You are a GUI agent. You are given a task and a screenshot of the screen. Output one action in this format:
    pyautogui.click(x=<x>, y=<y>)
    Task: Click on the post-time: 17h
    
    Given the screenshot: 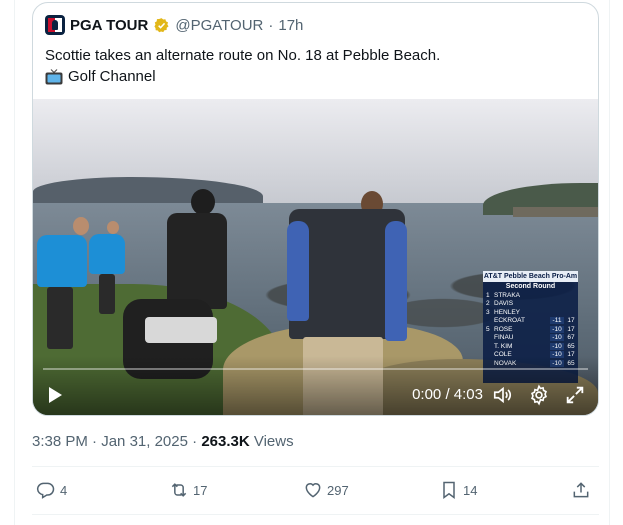 What is the action you would take?
    pyautogui.click(x=290, y=25)
    